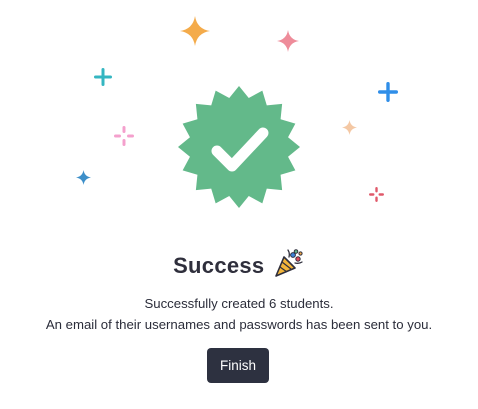 The image size is (478, 409). What do you see at coordinates (238, 365) in the screenshot?
I see `finish-button: Finish` at bounding box center [238, 365].